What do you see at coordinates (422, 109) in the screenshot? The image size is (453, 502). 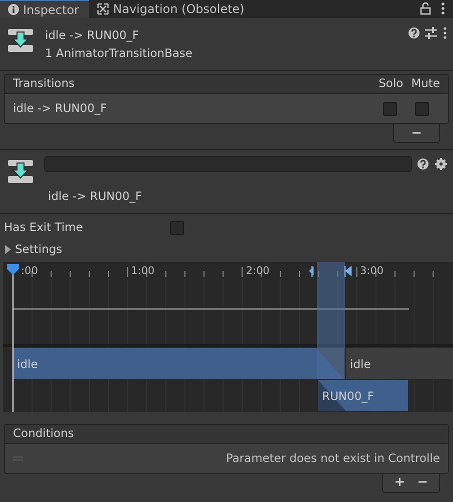 I see `mute-checkbox` at bounding box center [422, 109].